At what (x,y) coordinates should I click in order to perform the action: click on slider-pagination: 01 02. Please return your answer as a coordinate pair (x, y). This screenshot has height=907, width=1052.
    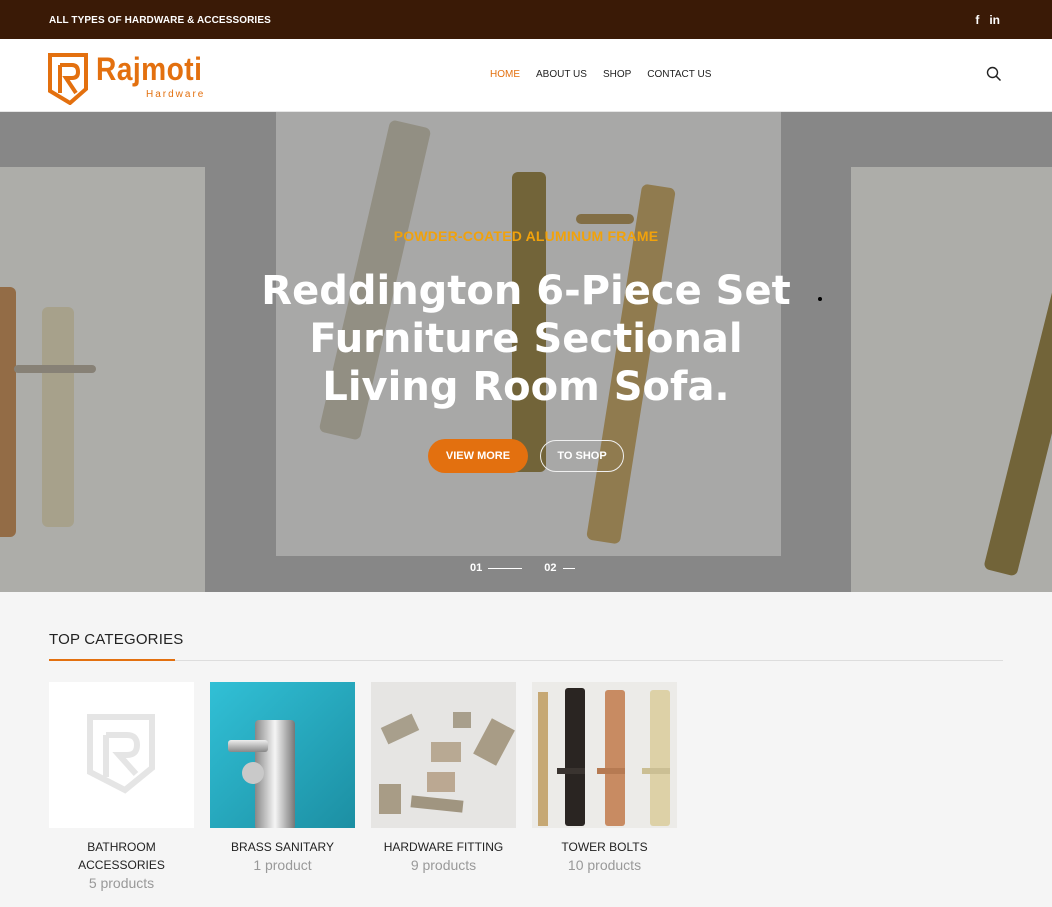
    Looking at the image, I should click on (522, 568).